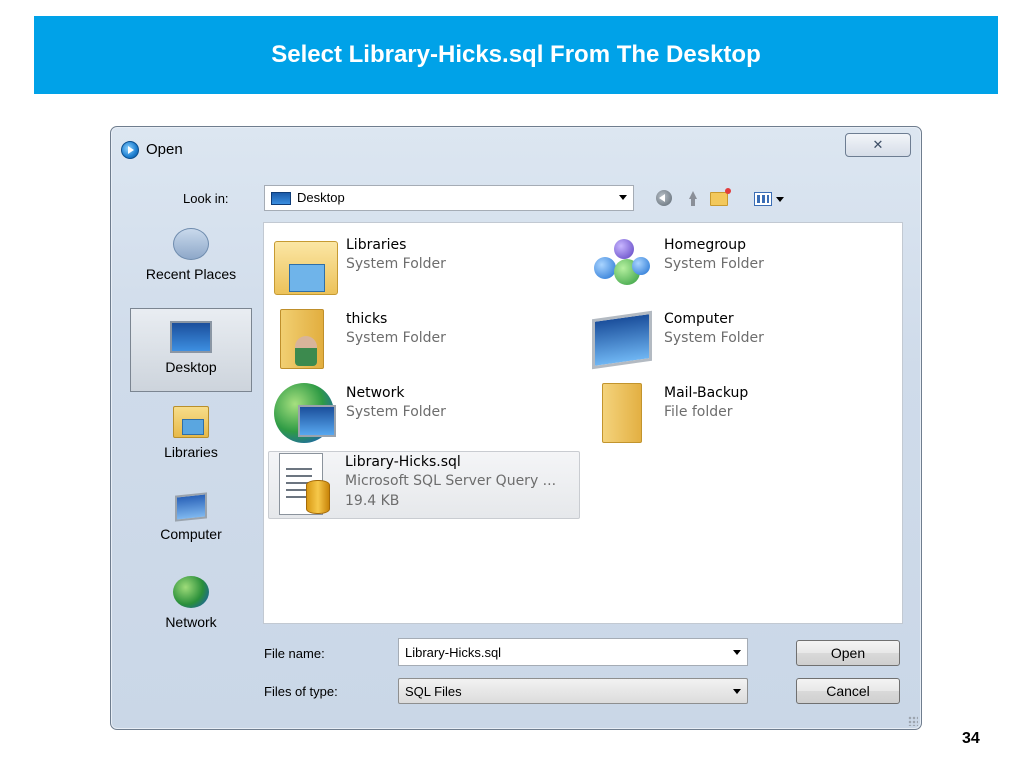 This screenshot has height=768, width=1024. I want to click on file-name-label: File name:, so click(294, 653).